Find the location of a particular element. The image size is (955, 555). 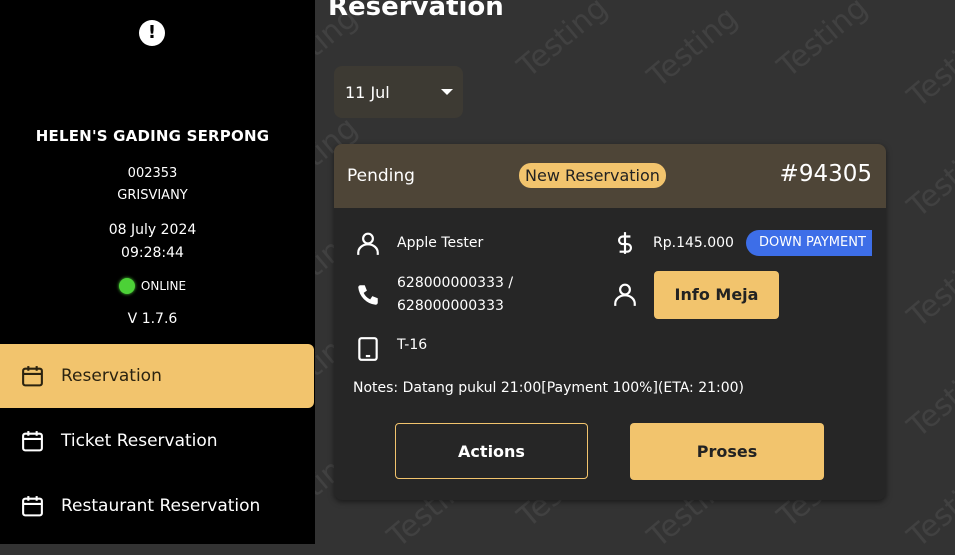

nav-item-ticket-reservation: Ticket Reservation is located at coordinates (157, 441).